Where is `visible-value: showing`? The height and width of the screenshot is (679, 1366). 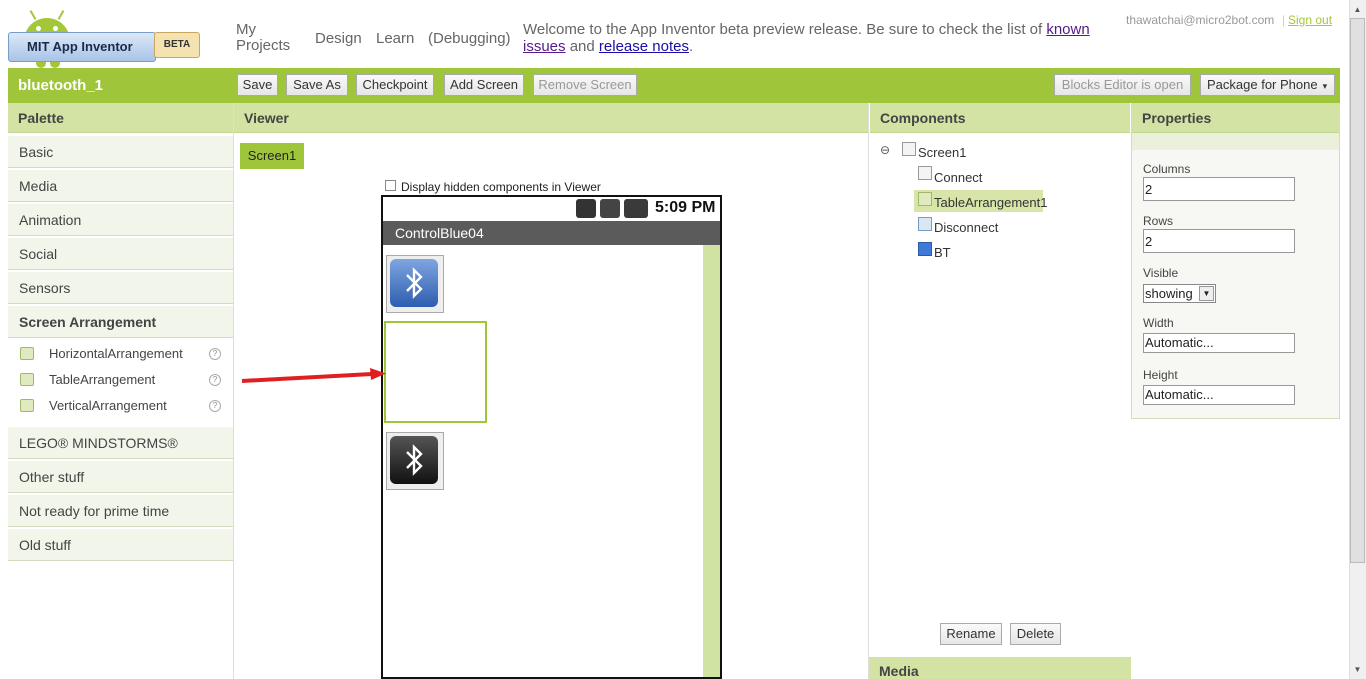 visible-value: showing is located at coordinates (1169, 293).